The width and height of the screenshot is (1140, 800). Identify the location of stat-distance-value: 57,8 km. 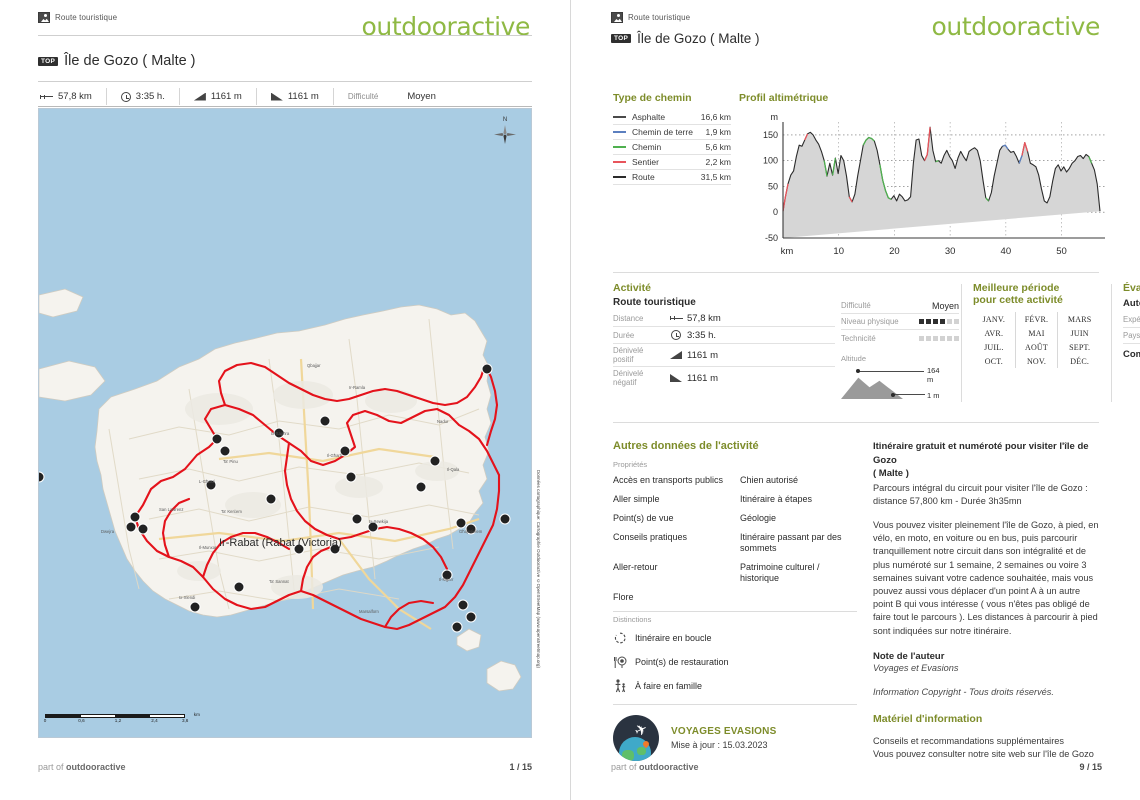
(75, 96).